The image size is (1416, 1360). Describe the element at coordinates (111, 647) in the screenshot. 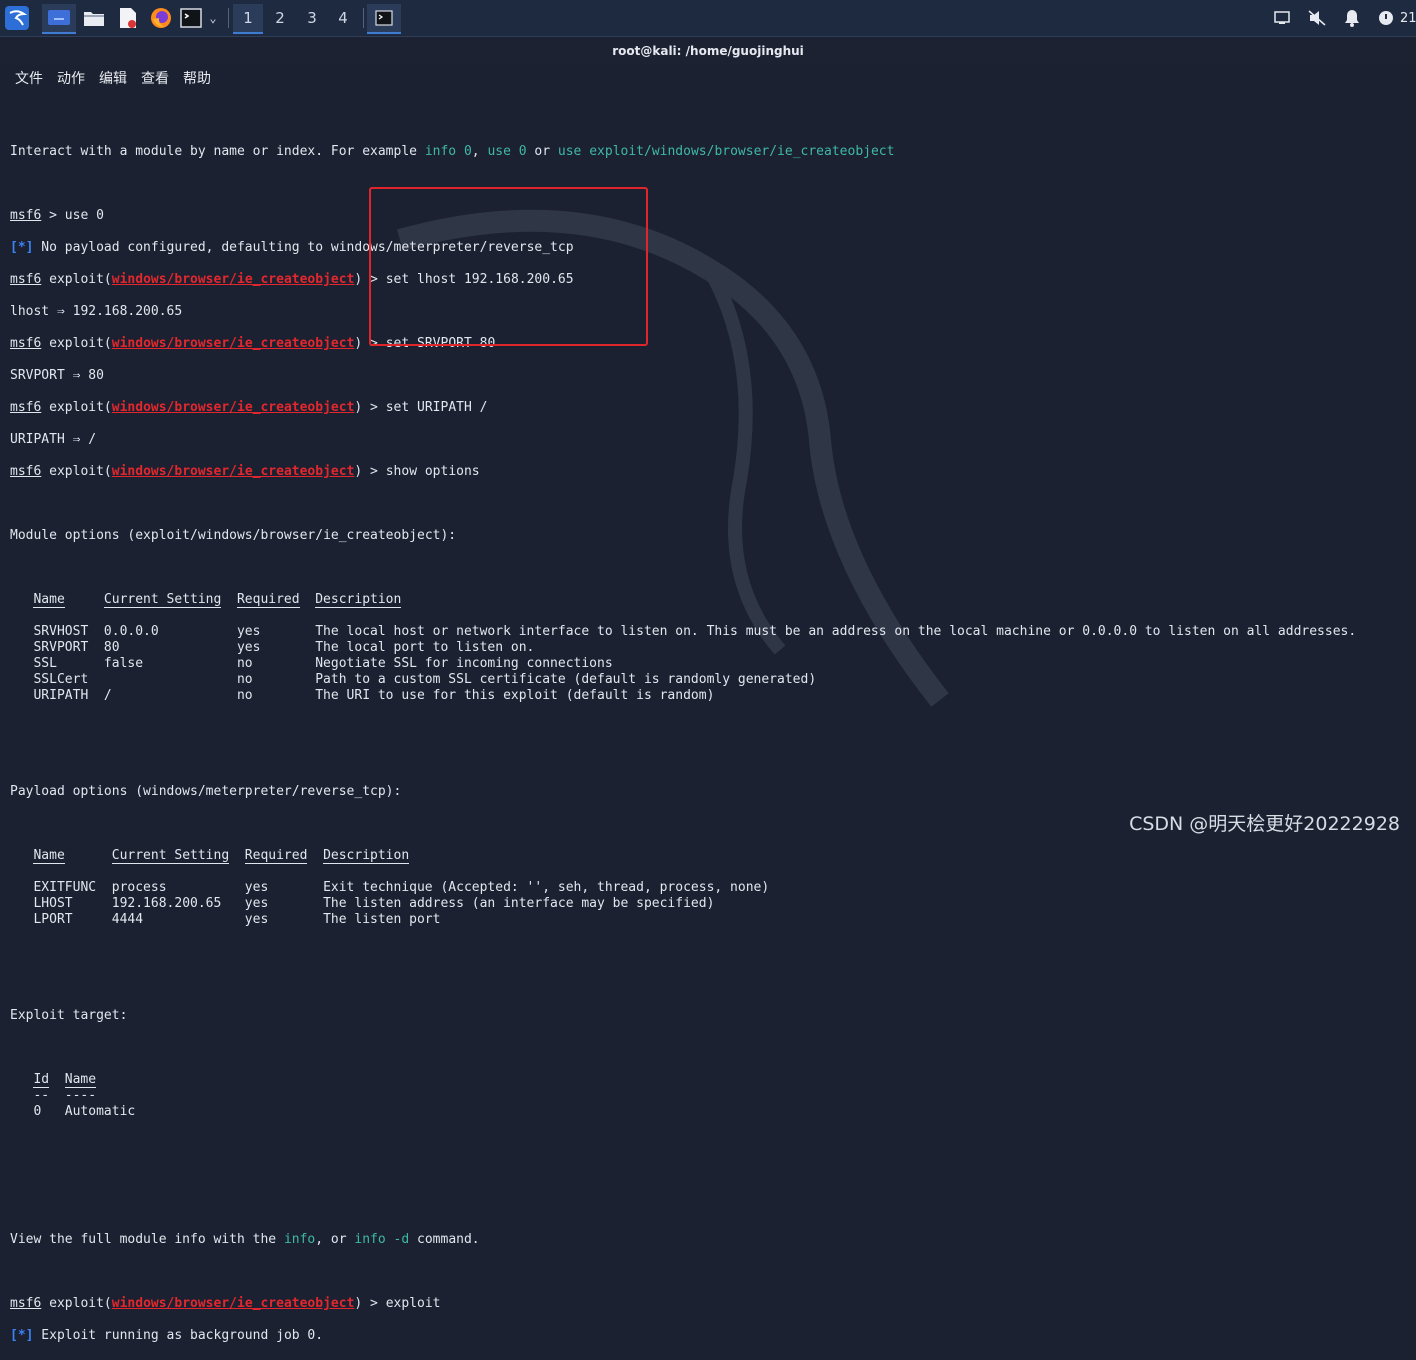

I see `table-cell-text: 80` at that location.